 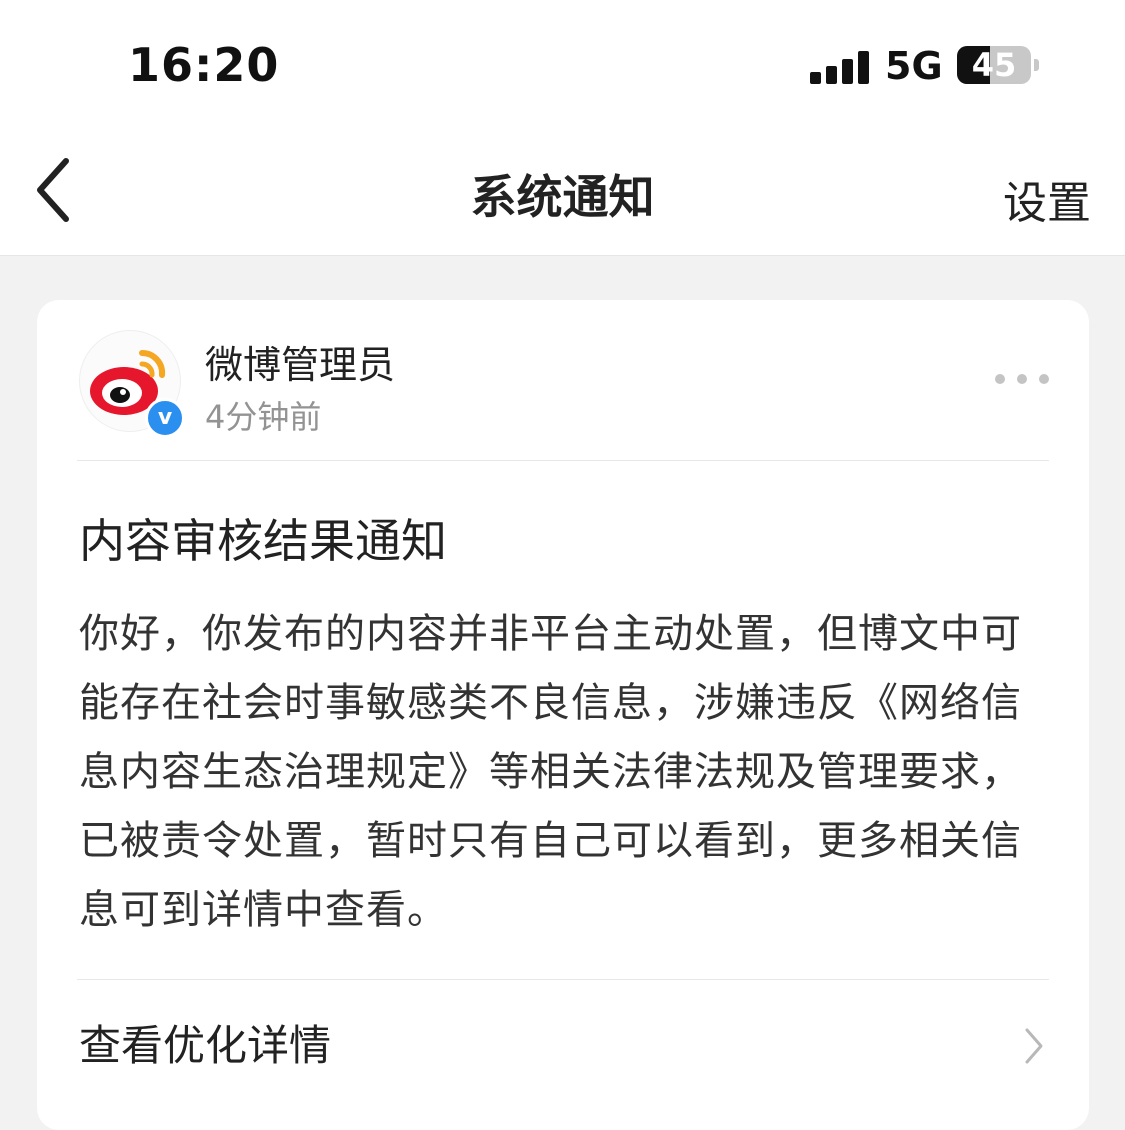 What do you see at coordinates (205, 1045) in the screenshot?
I see `view-details-label: 查看优化详情` at bounding box center [205, 1045].